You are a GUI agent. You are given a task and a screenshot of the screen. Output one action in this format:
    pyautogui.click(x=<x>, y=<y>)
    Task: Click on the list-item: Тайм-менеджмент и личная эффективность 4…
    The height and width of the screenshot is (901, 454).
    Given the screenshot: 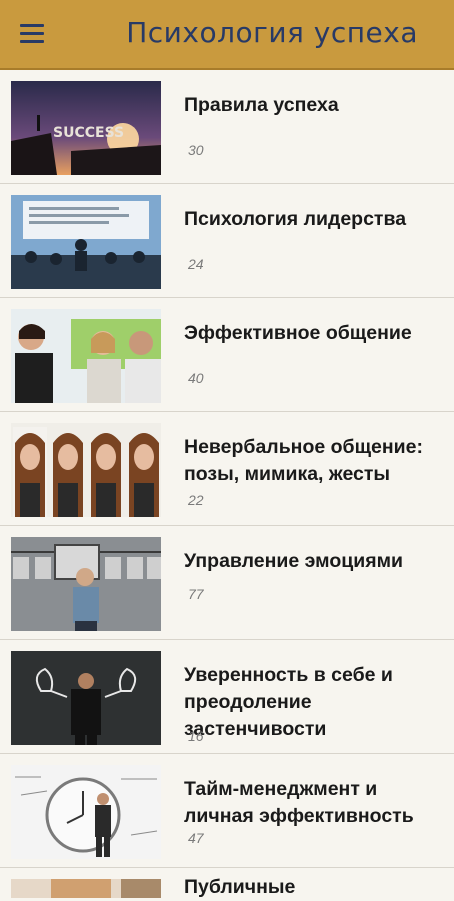 What is the action you would take?
    pyautogui.click(x=227, y=811)
    